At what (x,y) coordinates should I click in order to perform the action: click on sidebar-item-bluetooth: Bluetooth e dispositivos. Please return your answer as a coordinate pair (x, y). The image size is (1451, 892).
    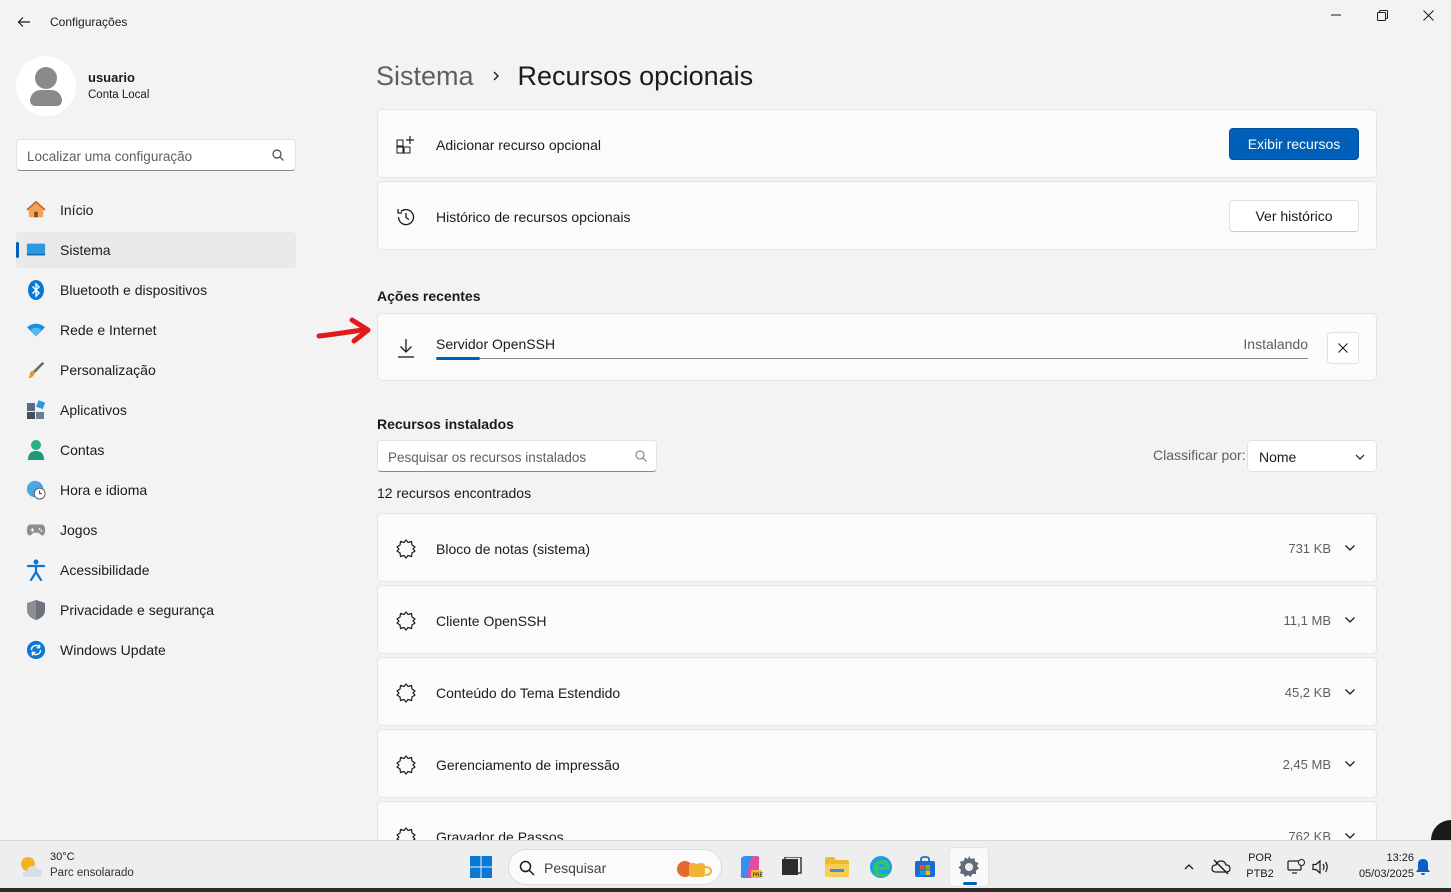
    Looking at the image, I should click on (156, 290).